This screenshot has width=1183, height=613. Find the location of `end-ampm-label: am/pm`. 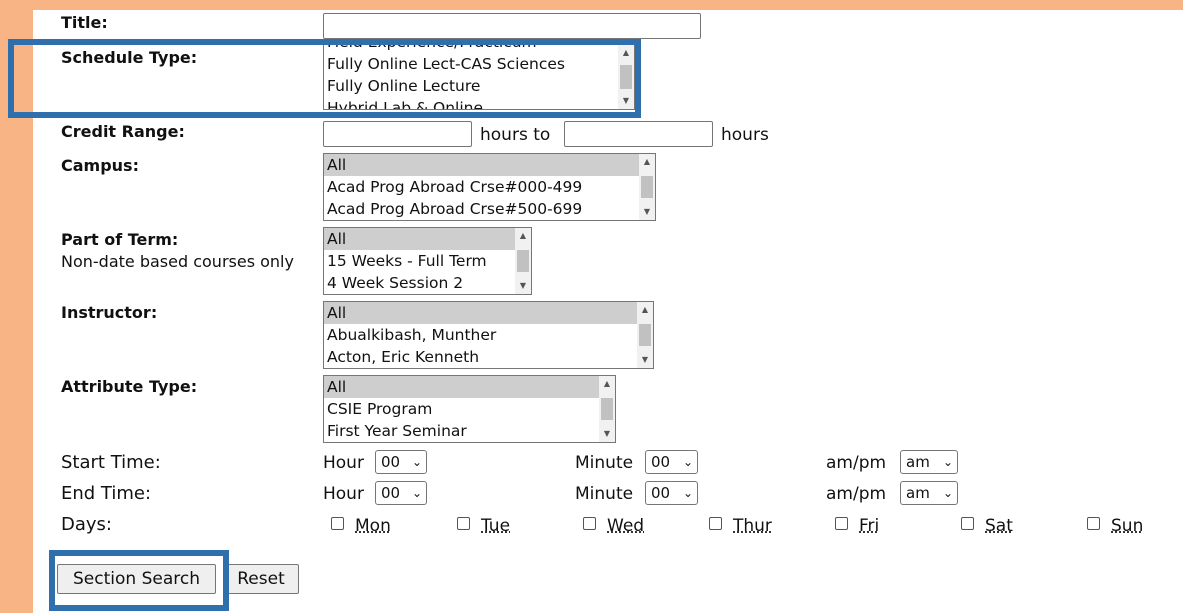

end-ampm-label: am/pm is located at coordinates (856, 494).